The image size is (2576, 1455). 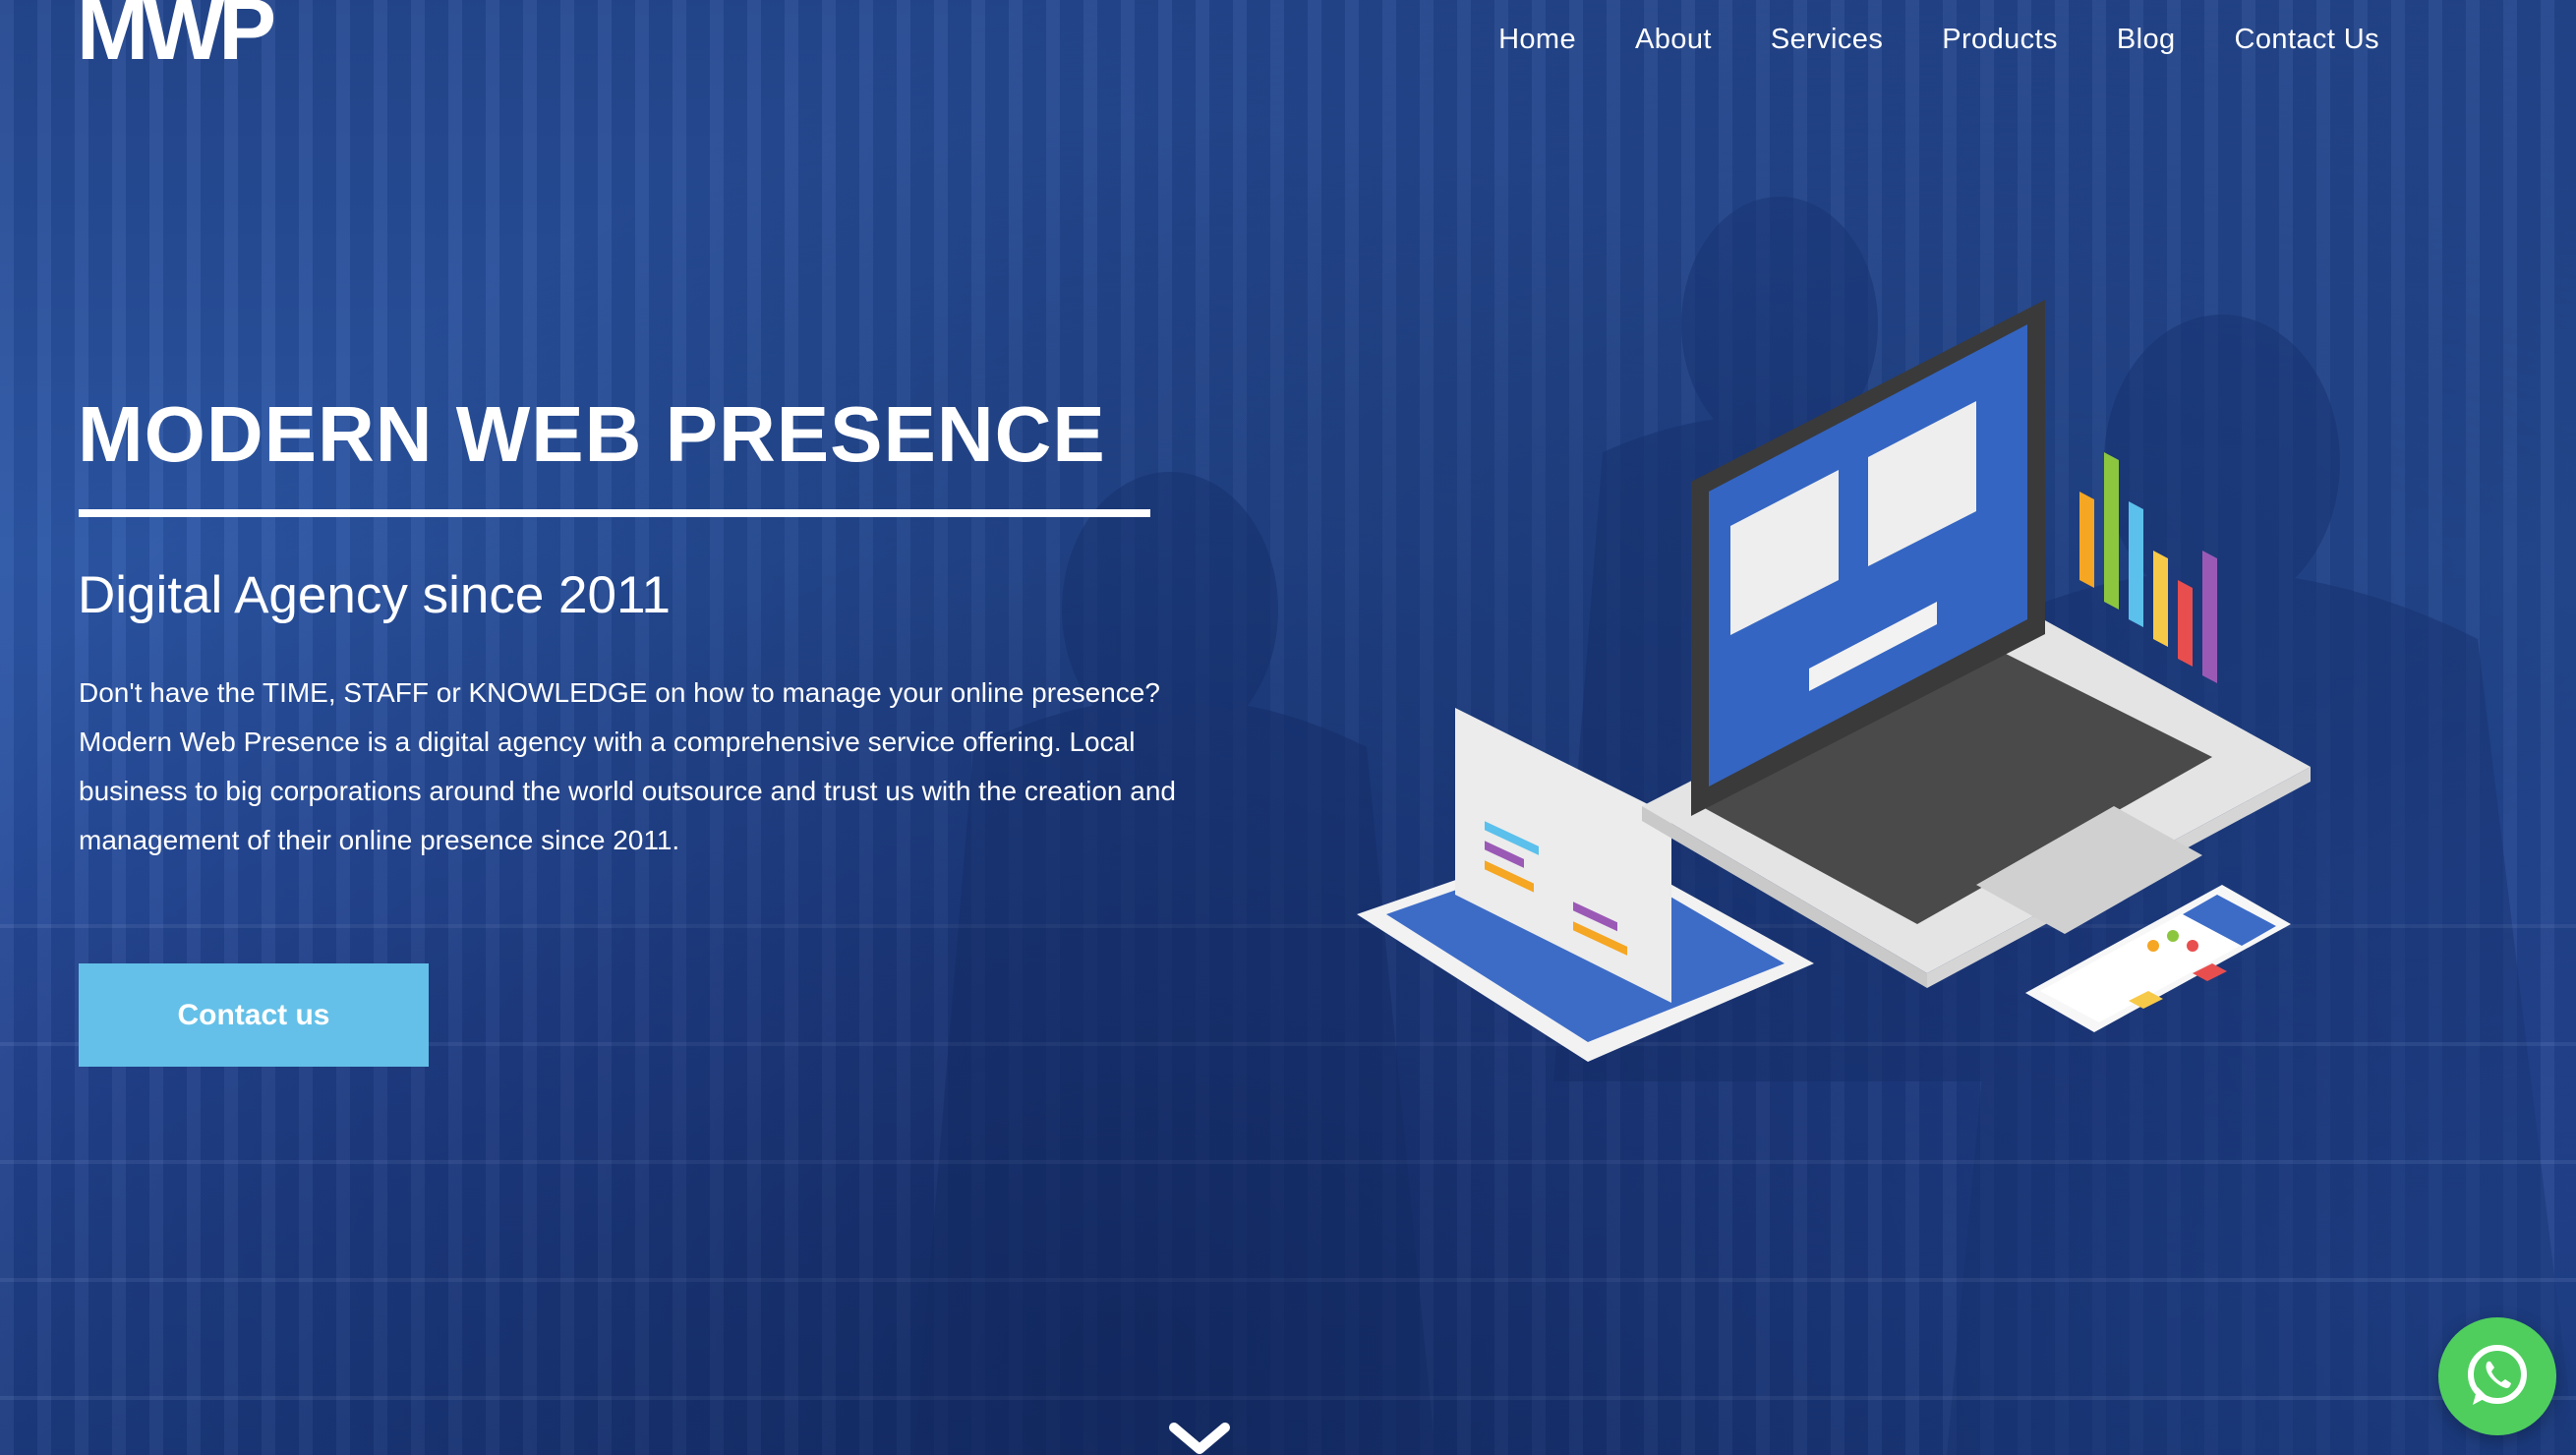 What do you see at coordinates (254, 1015) in the screenshot?
I see `contact-us-button: Contact us` at bounding box center [254, 1015].